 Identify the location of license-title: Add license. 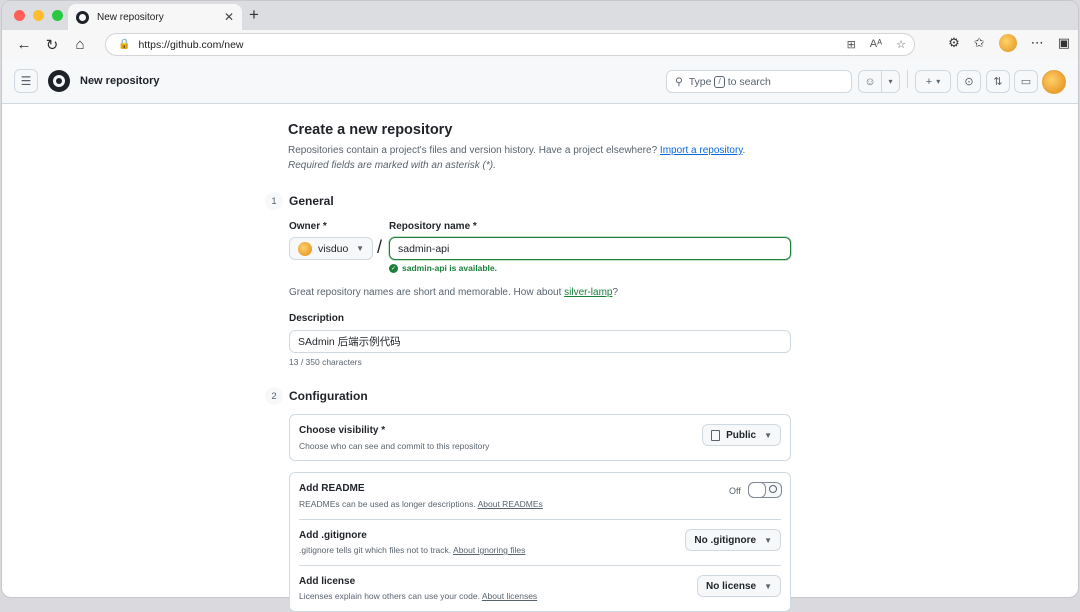
(327, 581).